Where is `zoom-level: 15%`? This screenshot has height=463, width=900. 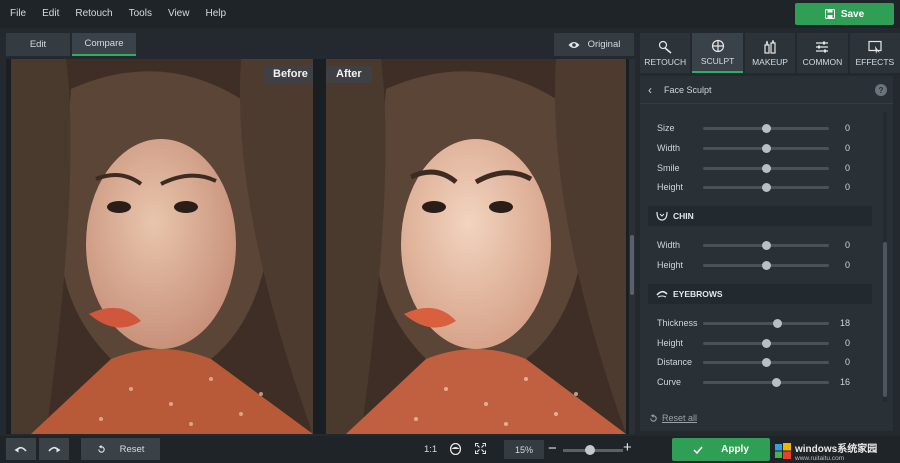 zoom-level: 15% is located at coordinates (524, 449).